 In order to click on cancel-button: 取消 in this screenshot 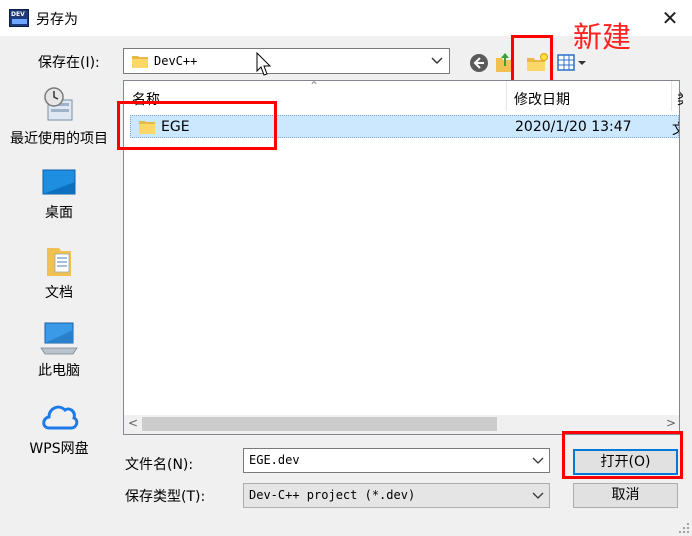, I will do `click(625, 495)`.